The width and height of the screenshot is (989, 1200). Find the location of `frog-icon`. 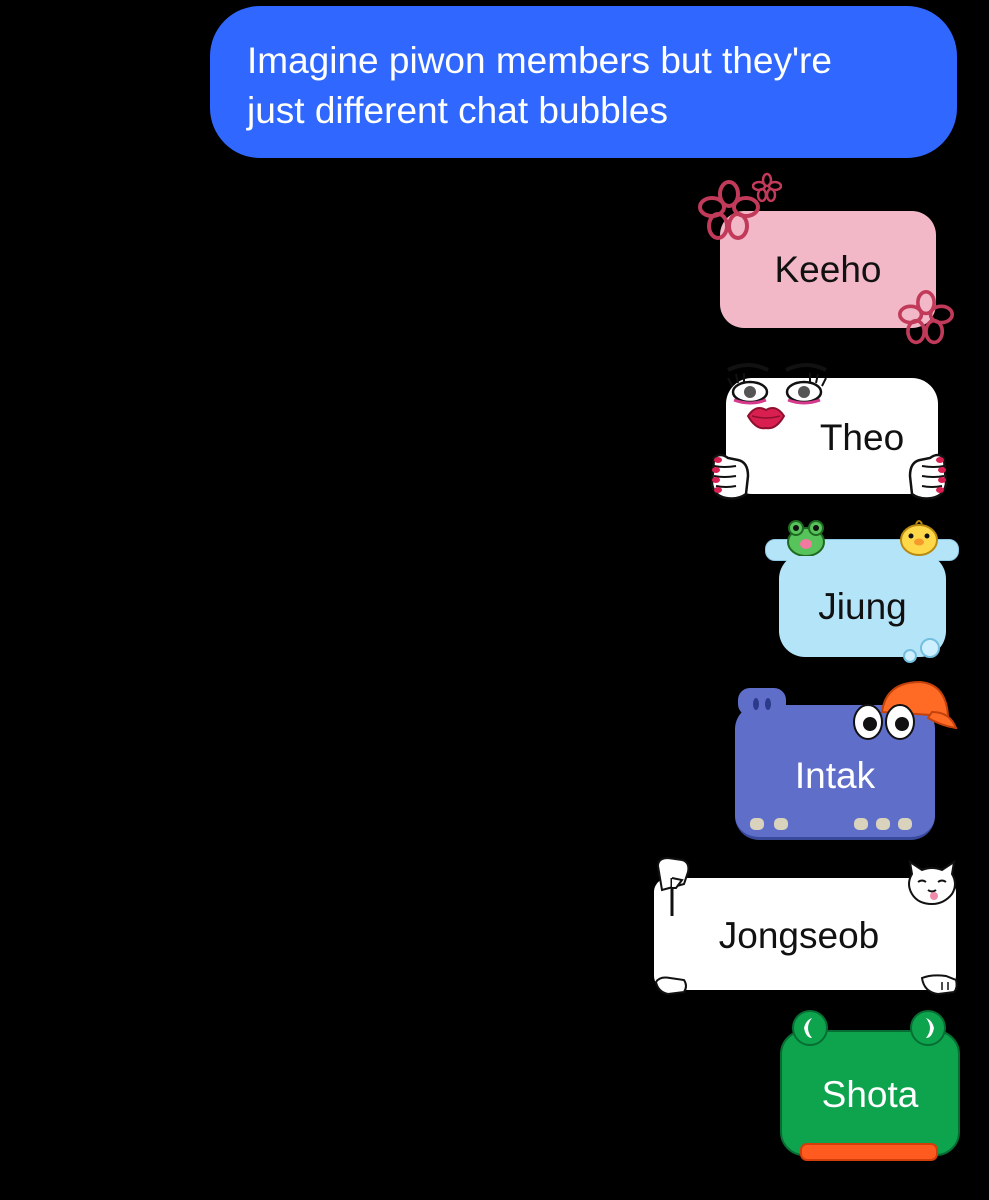

frog-icon is located at coordinates (806, 538).